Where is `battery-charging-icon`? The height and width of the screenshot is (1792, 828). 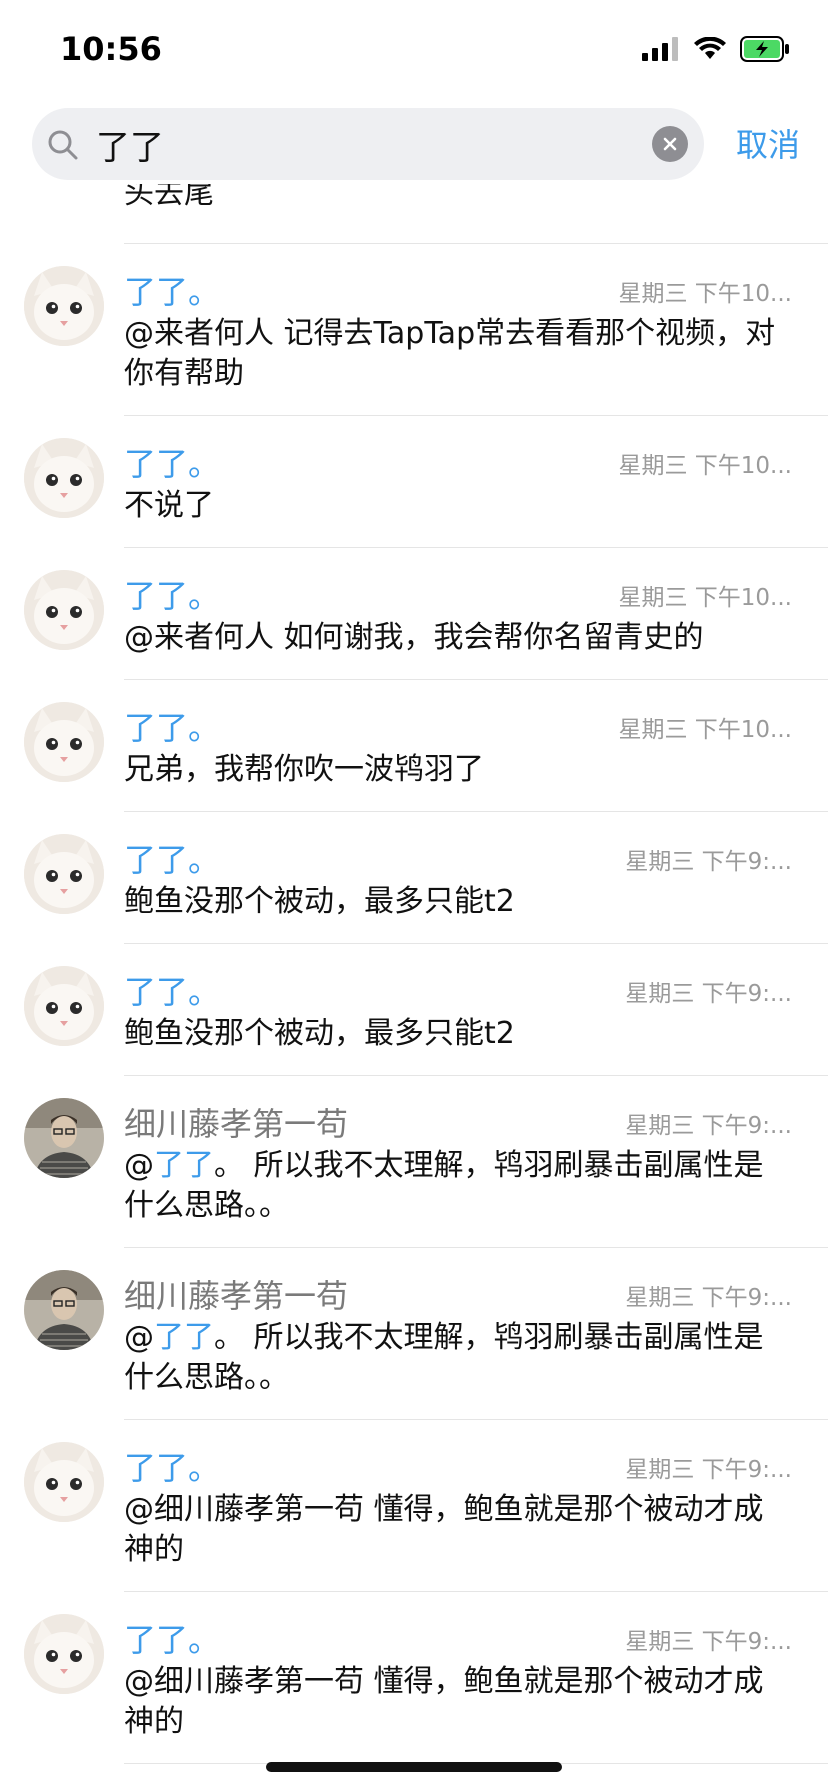 battery-charging-icon is located at coordinates (764, 49).